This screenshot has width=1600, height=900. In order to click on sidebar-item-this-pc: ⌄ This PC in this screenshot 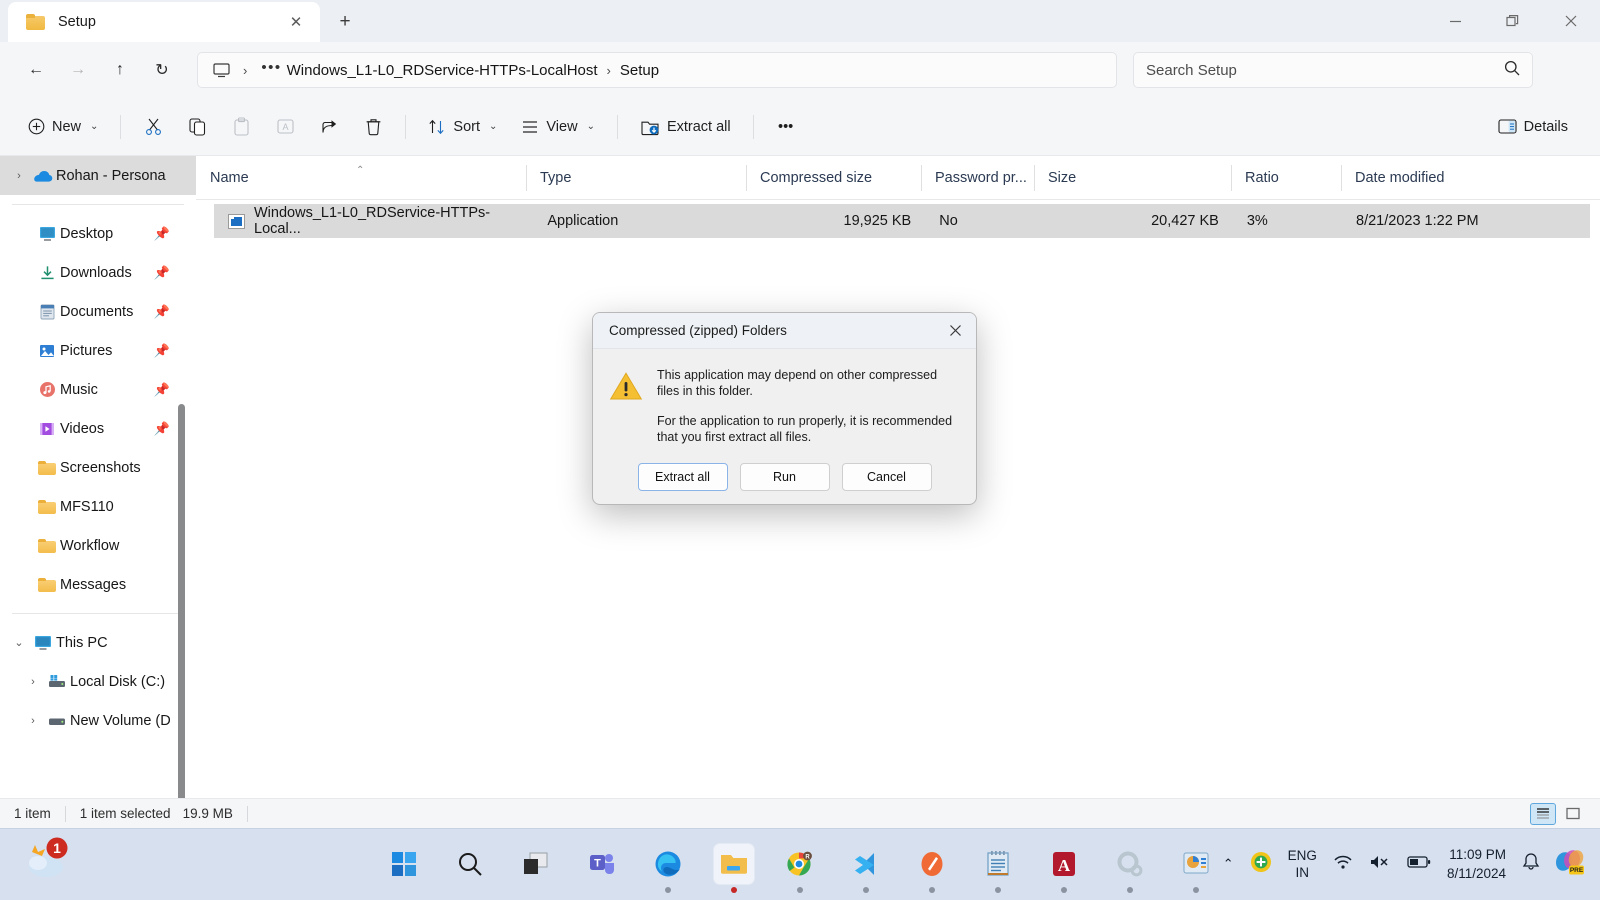, I will do `click(98, 642)`.